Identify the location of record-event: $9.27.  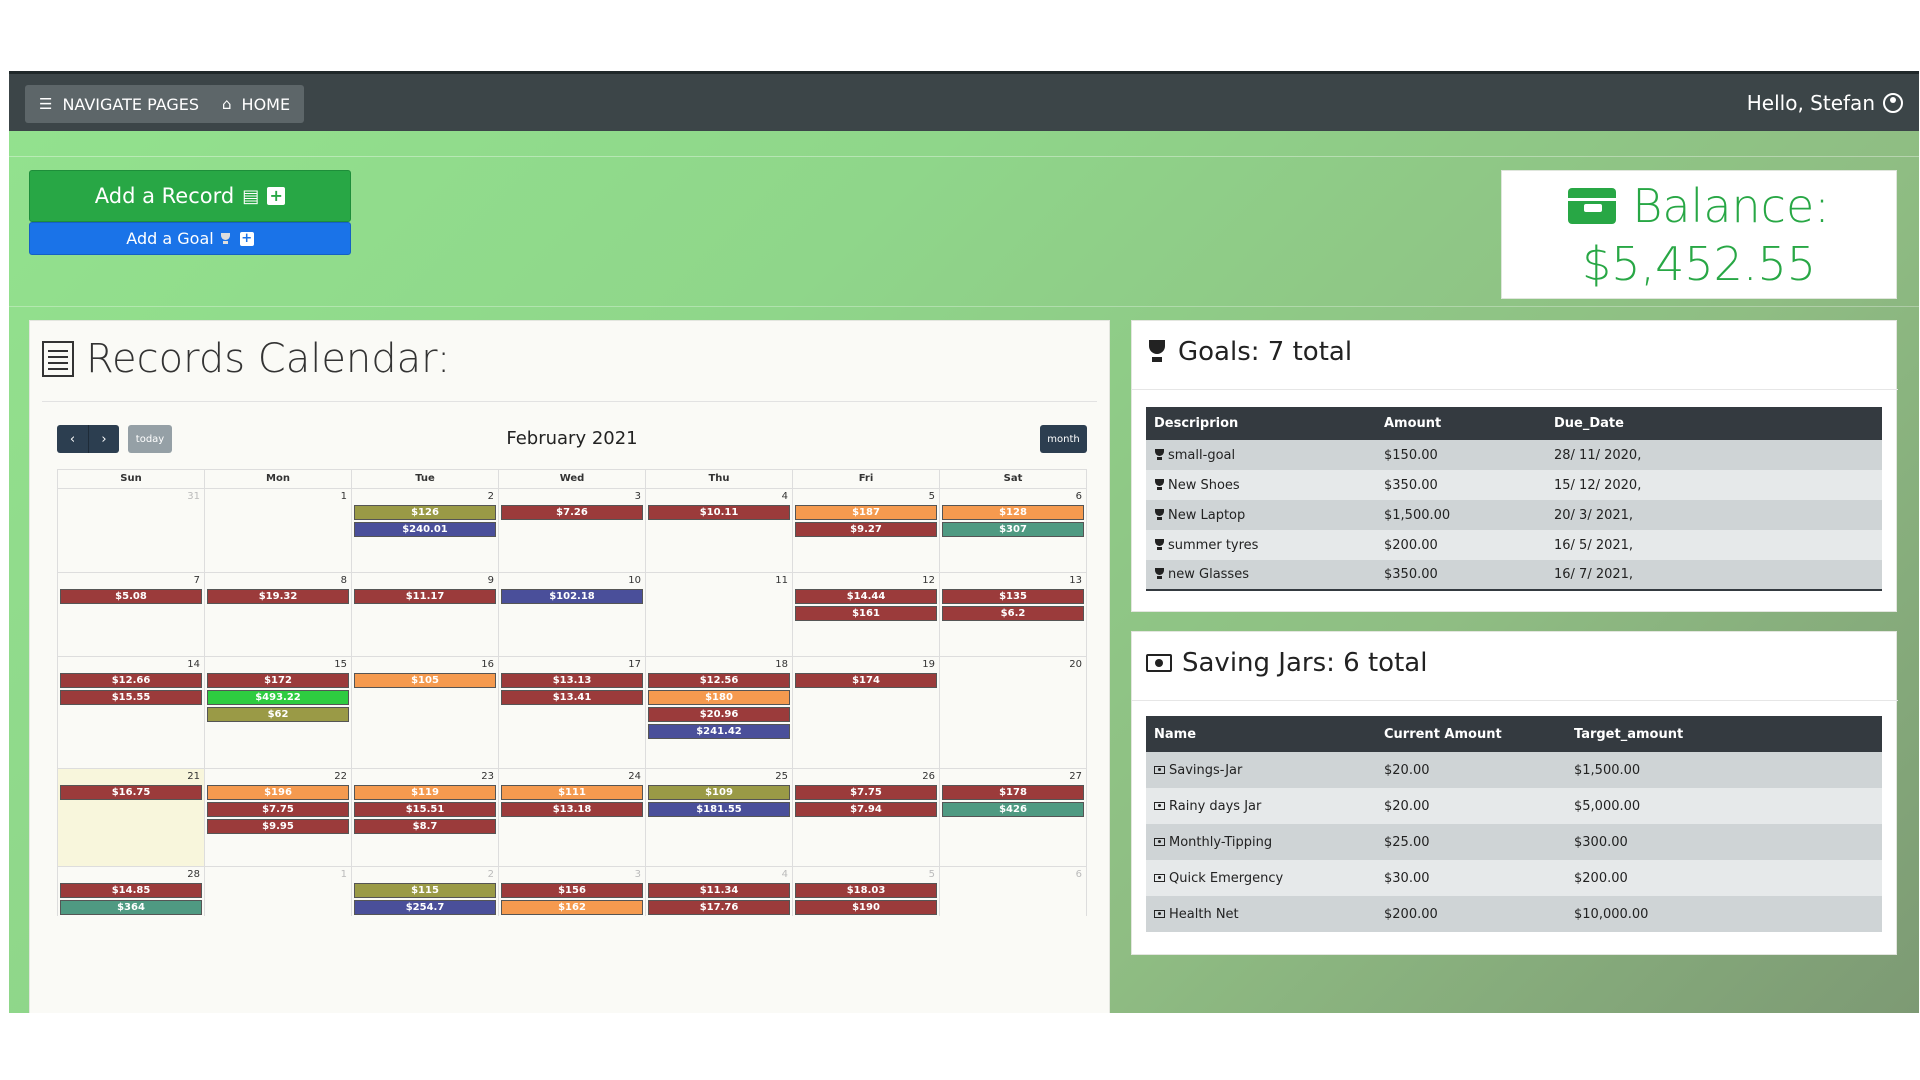
(866, 529).